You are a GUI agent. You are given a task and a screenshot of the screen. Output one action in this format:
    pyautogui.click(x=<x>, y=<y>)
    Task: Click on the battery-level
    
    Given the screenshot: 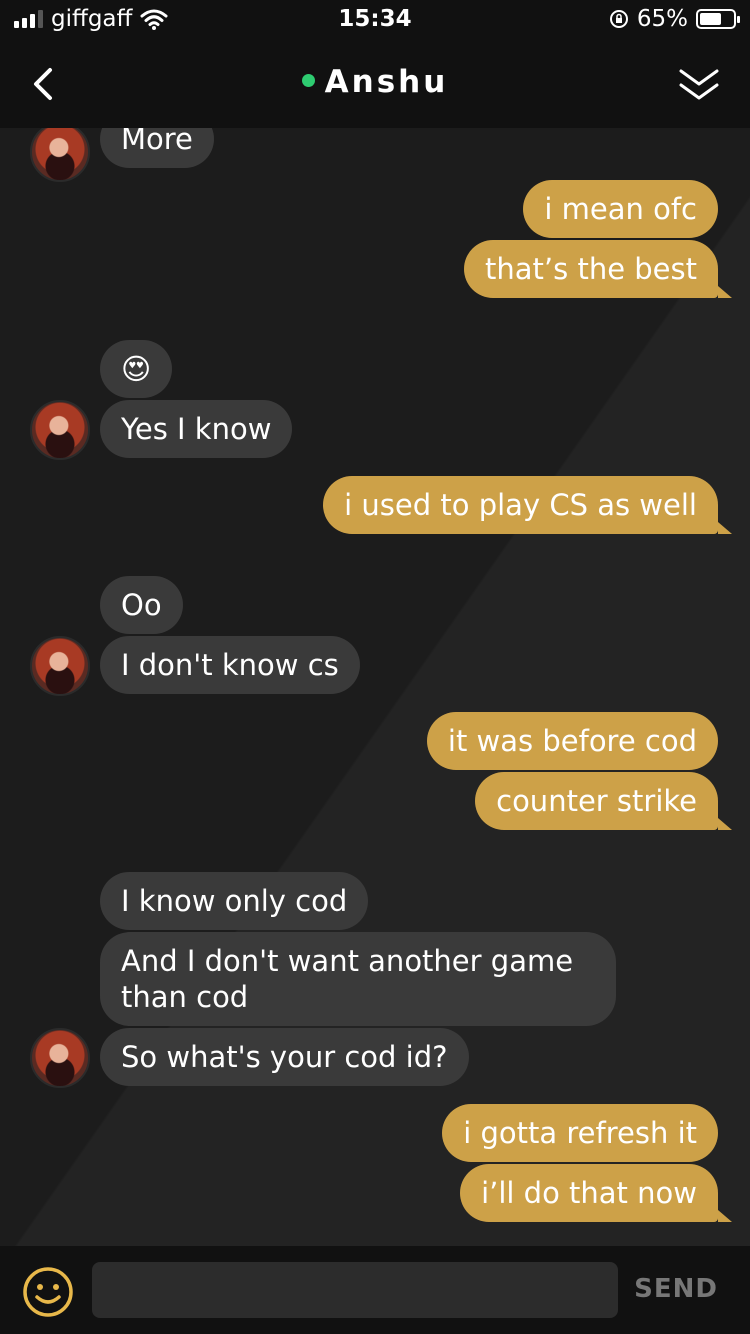 What is the action you would take?
    pyautogui.click(x=710, y=19)
    